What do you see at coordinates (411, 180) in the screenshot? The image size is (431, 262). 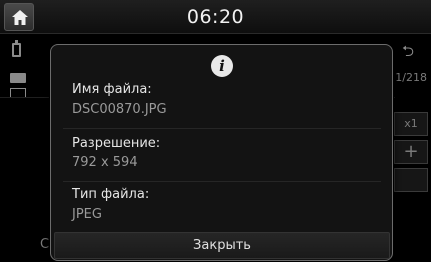 I see `side-button-empty` at bounding box center [411, 180].